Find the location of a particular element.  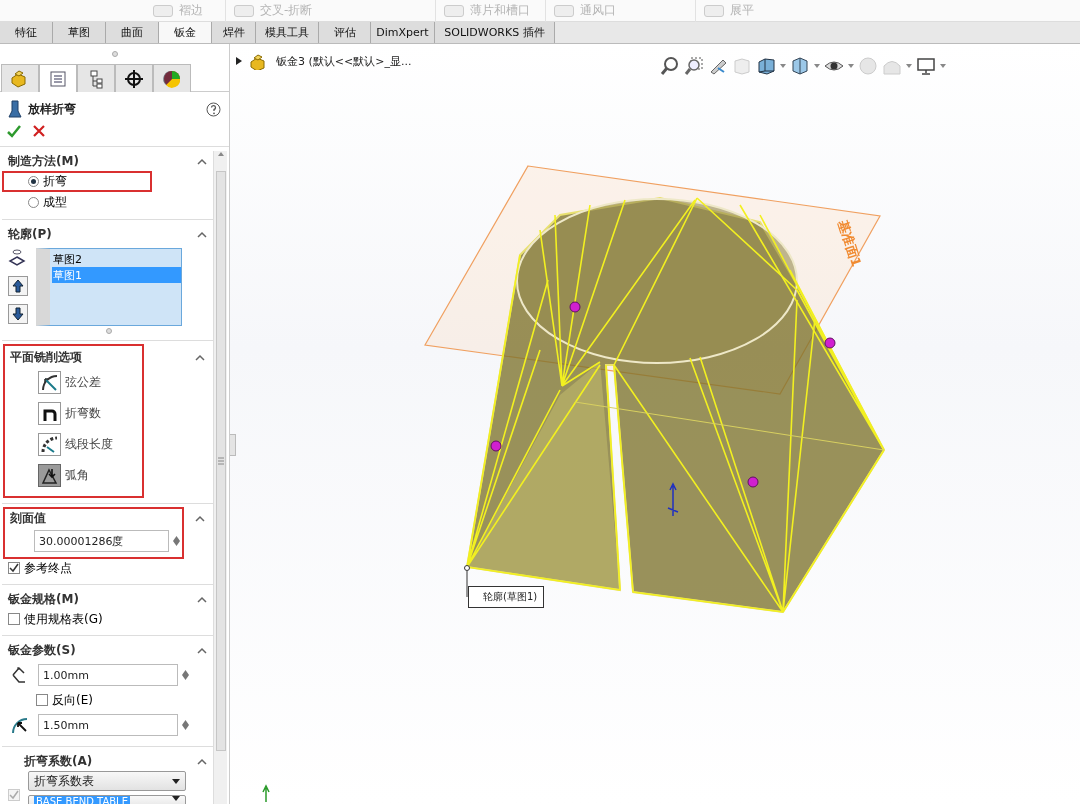

section-title: 钣金参数(S) is located at coordinates (42, 650).